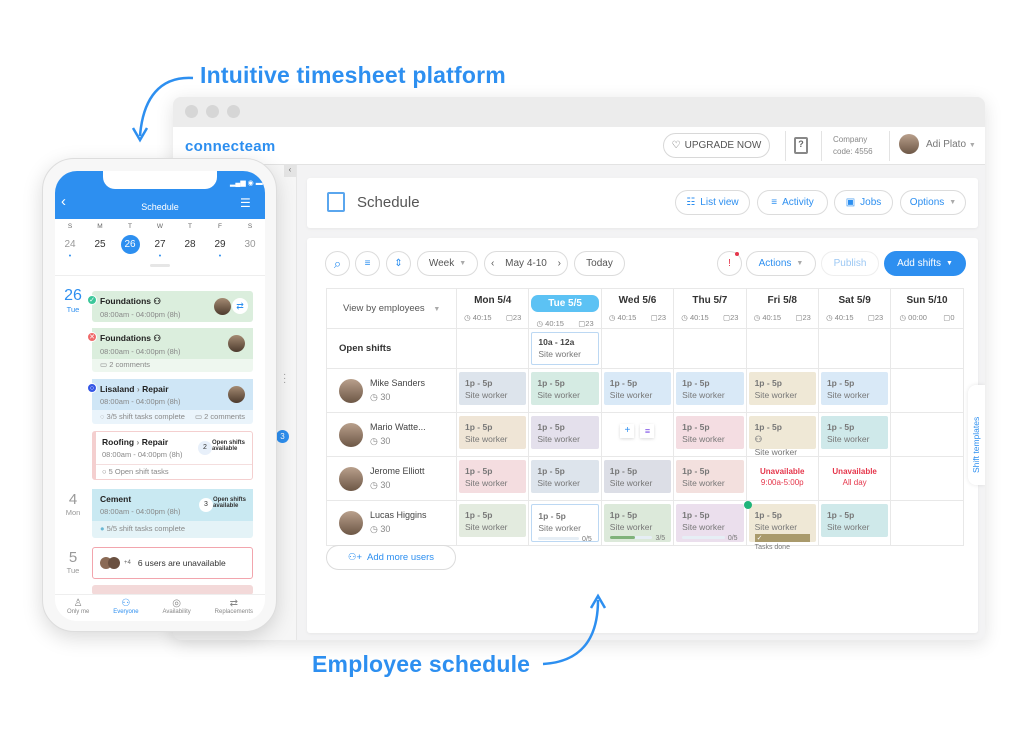  Describe the element at coordinates (801, 145) in the screenshot. I see `help-icon: ?` at that location.